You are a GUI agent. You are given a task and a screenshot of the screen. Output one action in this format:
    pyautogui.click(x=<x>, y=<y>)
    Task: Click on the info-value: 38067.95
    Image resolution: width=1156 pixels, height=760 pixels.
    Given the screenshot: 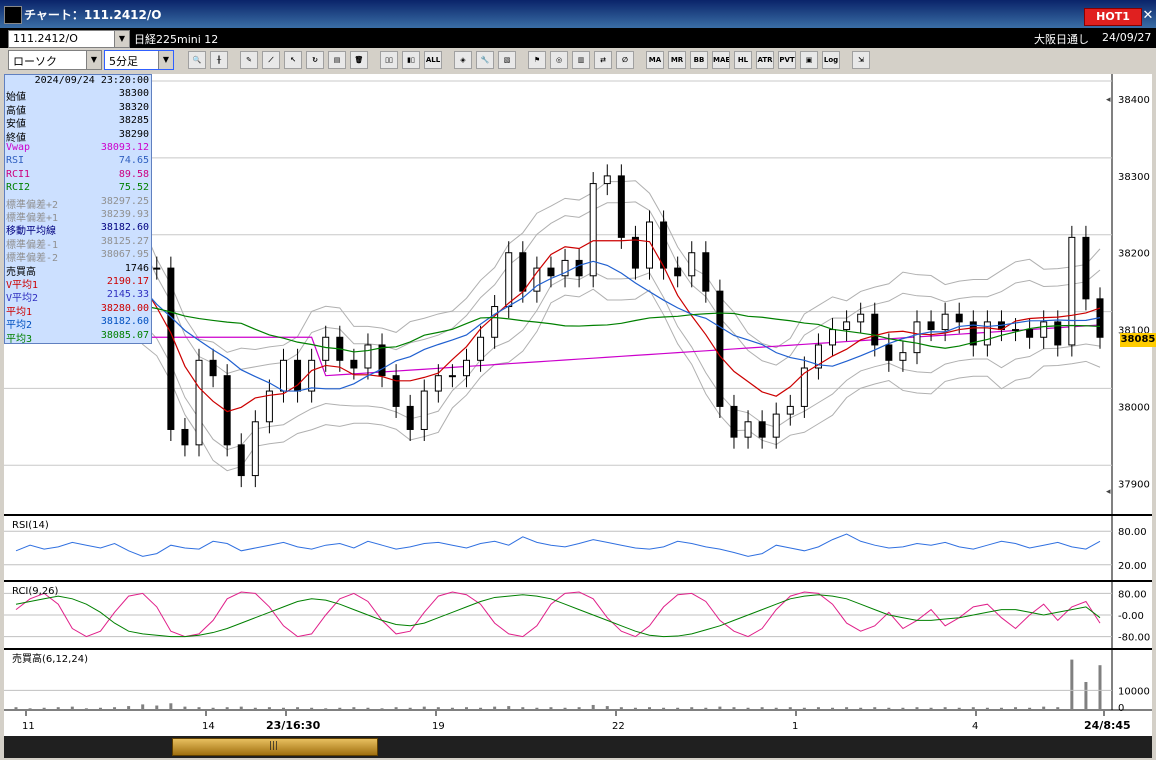 What is the action you would take?
    pyautogui.click(x=124, y=255)
    